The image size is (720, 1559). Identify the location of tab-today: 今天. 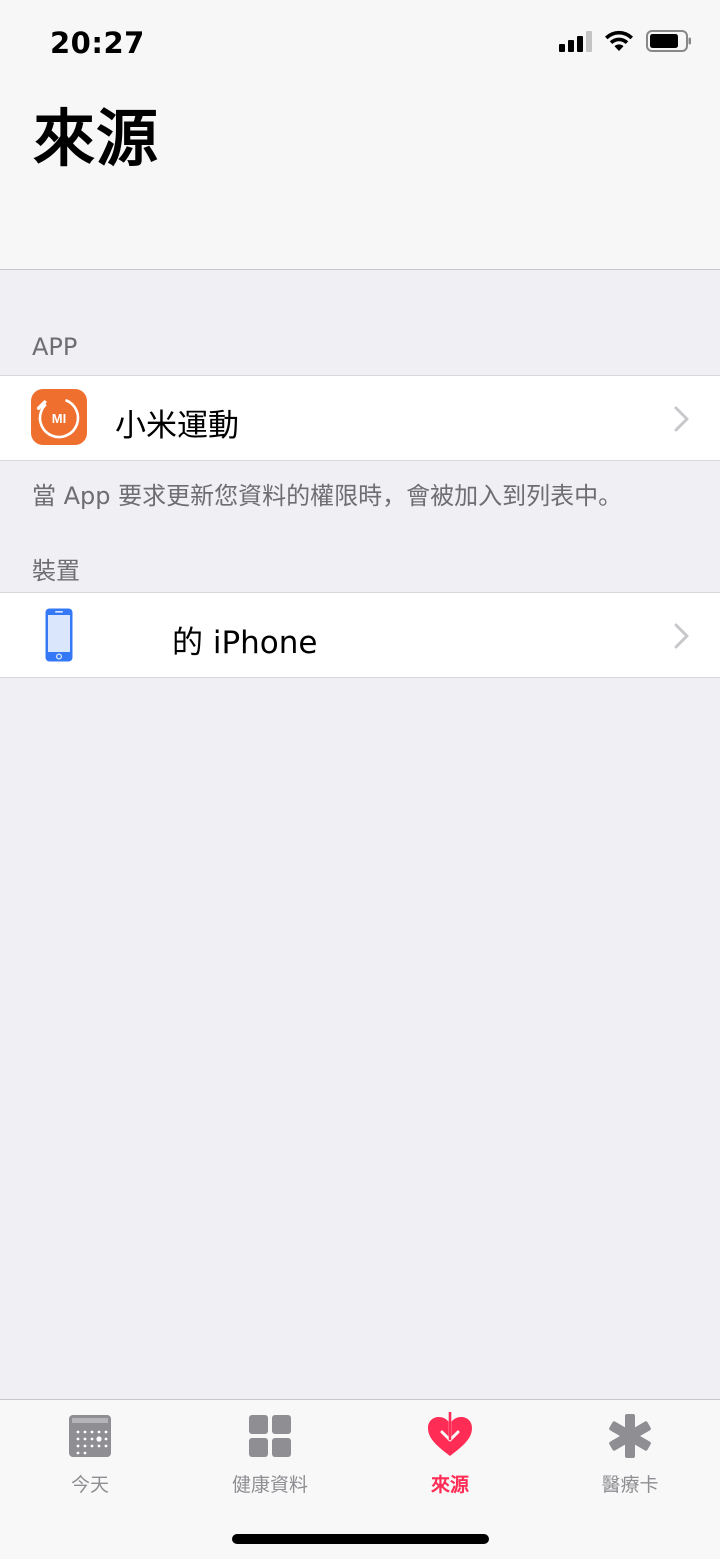
(90, 1457).